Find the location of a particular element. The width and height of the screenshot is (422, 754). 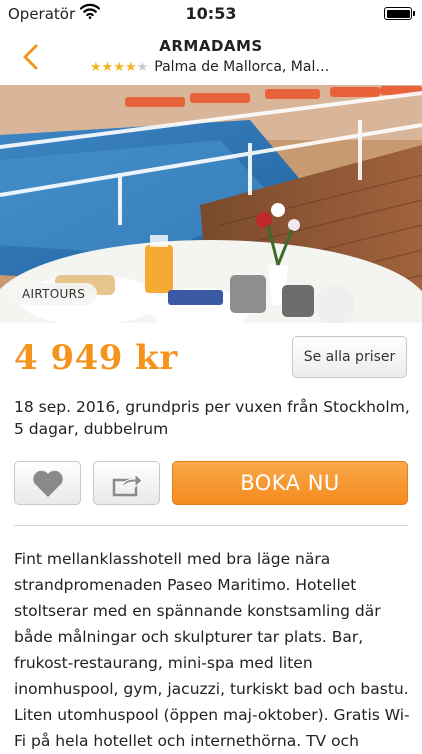

action-row: BOKA NU is located at coordinates (211, 483).